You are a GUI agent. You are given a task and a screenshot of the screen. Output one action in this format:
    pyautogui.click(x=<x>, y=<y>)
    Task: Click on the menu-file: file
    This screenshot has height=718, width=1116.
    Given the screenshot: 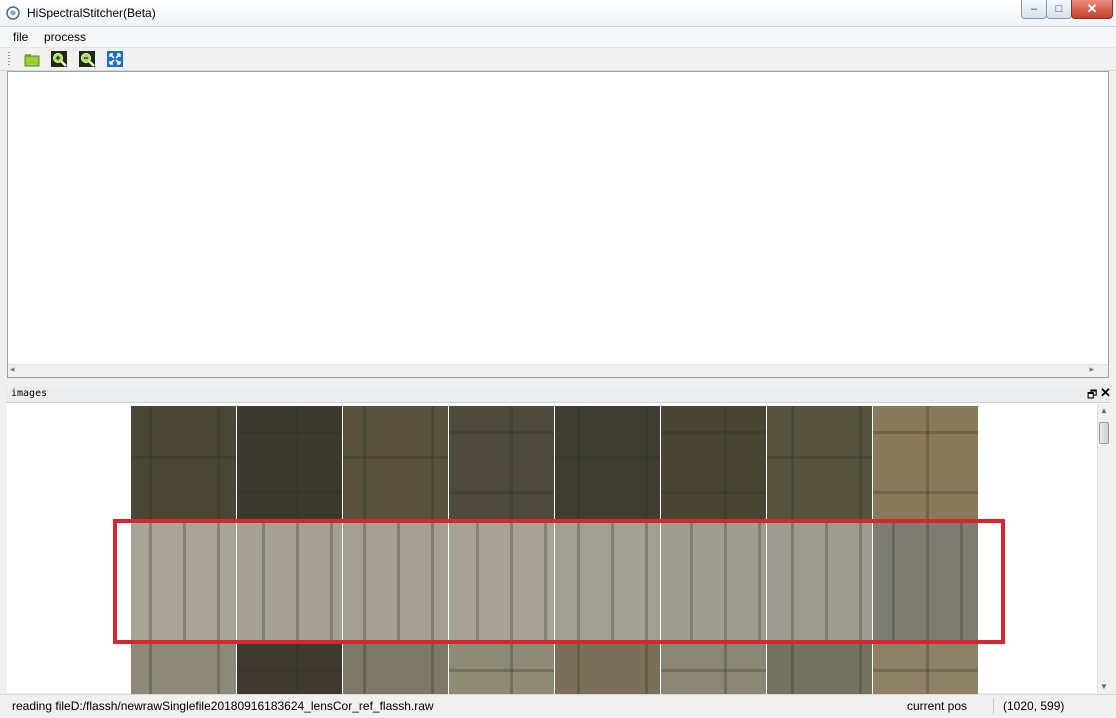 What is the action you would take?
    pyautogui.click(x=20, y=37)
    